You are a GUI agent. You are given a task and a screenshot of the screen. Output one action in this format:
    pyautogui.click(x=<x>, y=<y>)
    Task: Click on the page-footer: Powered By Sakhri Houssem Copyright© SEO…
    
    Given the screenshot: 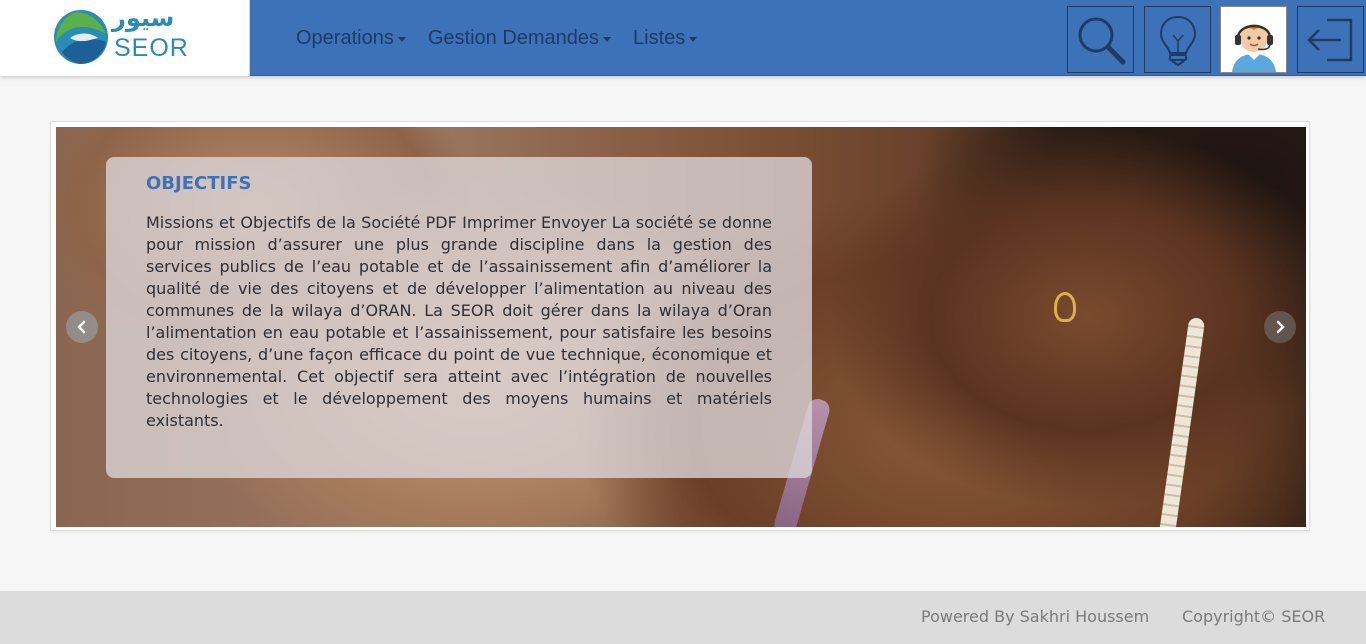 What is the action you would take?
    pyautogui.click(x=683, y=617)
    